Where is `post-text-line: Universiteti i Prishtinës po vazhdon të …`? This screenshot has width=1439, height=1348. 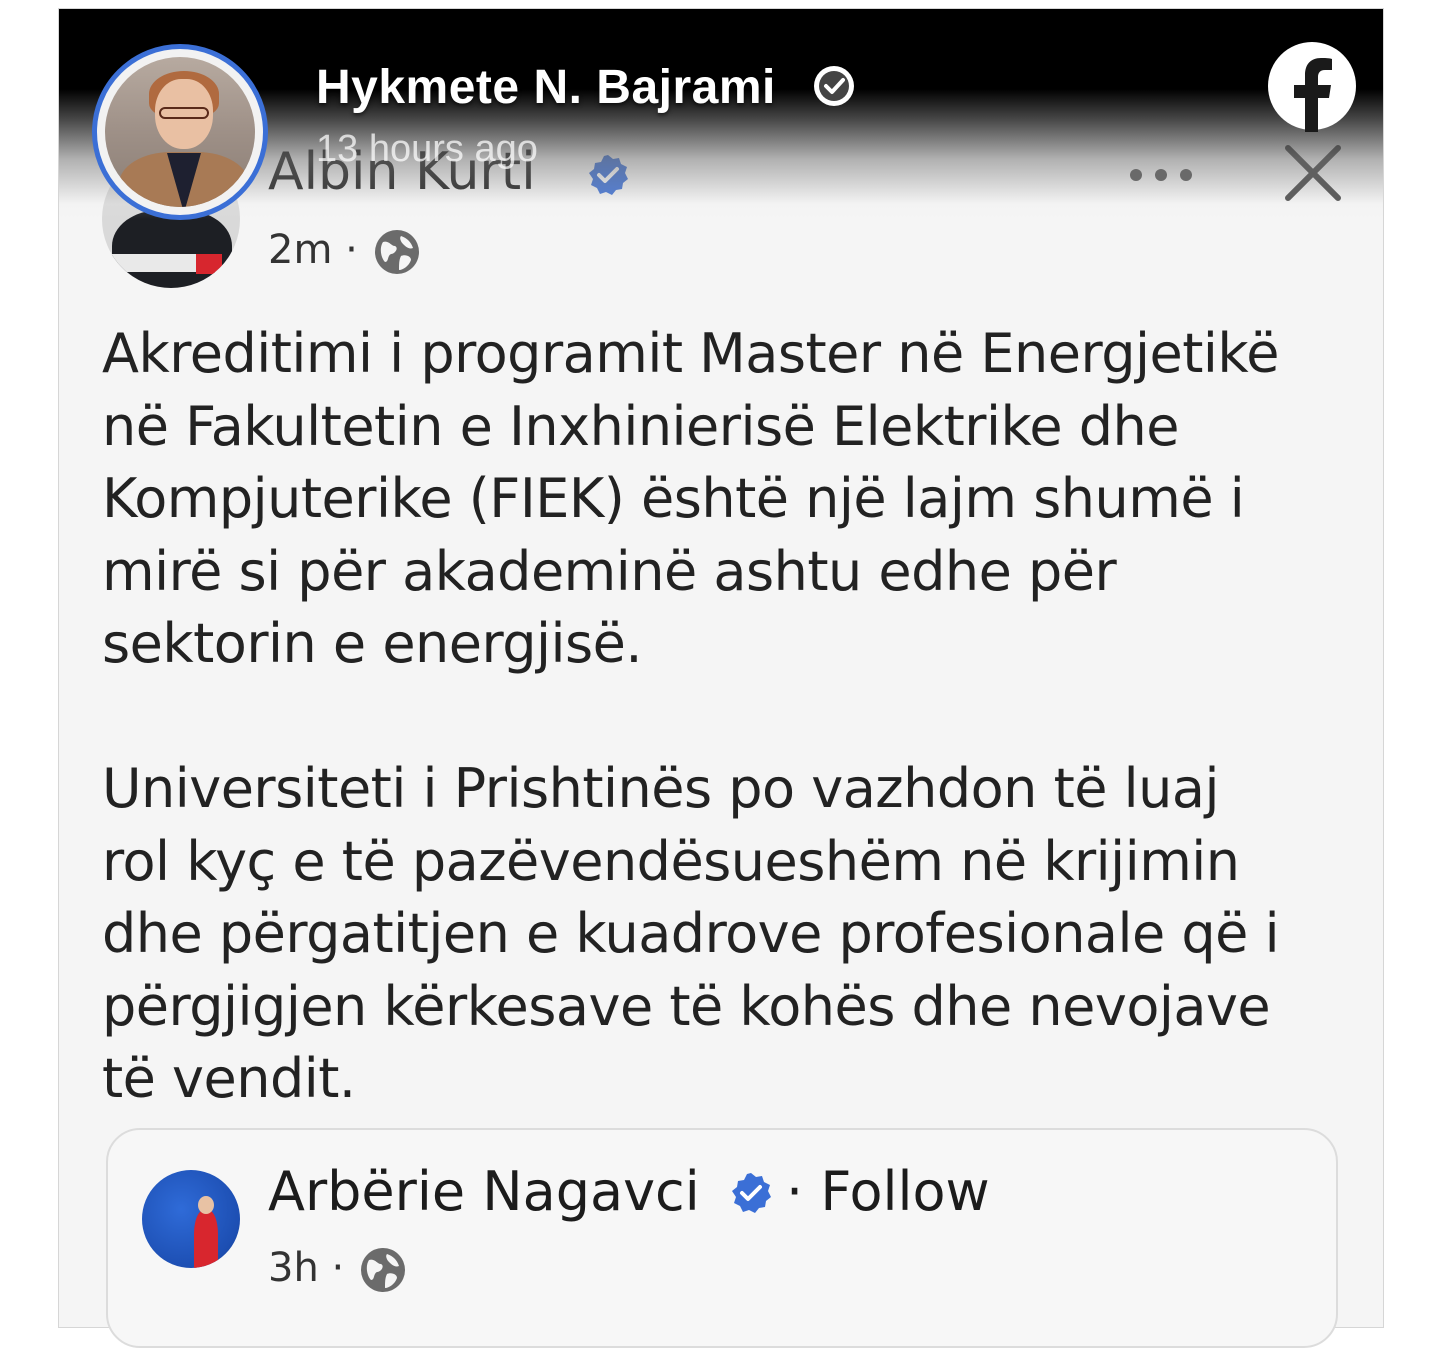
post-text-line: Universiteti i Prishtinës po vazhdon të … is located at coordinates (660, 788).